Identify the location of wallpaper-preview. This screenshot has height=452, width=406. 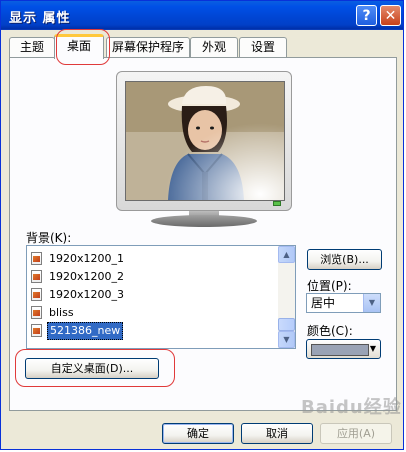
(205, 141).